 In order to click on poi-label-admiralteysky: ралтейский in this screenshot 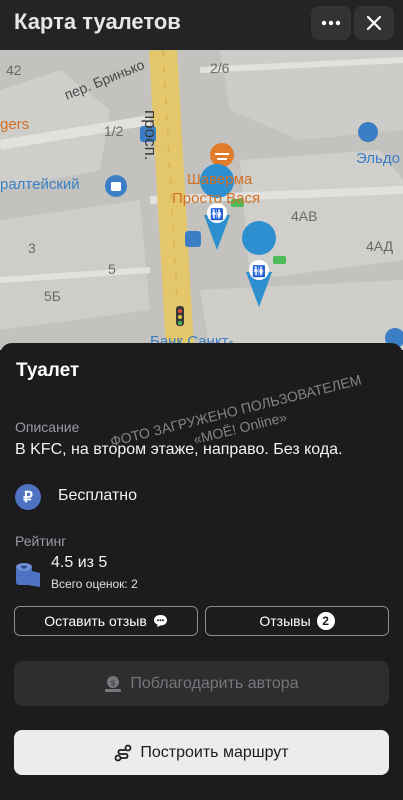, I will do `click(40, 184)`.